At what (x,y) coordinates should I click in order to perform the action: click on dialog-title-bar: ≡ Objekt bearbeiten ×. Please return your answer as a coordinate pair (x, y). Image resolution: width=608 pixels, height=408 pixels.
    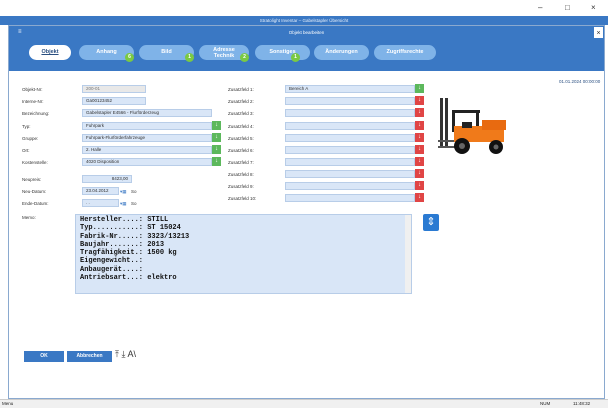
    Looking at the image, I should click on (306, 32).